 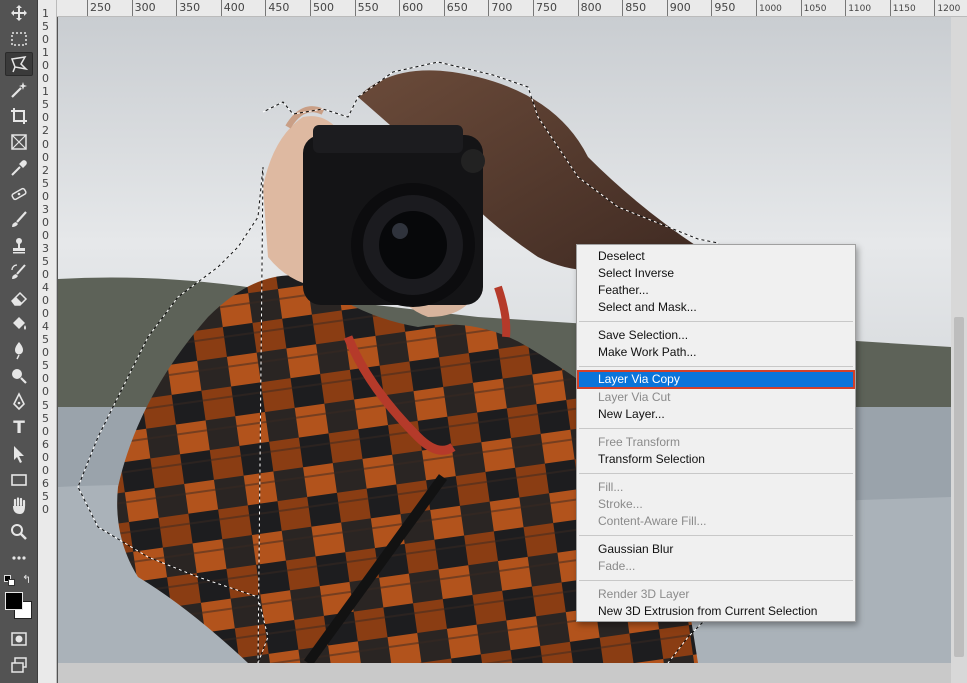 What do you see at coordinates (323, 7) in the screenshot?
I see `ruler-label: 500` at bounding box center [323, 7].